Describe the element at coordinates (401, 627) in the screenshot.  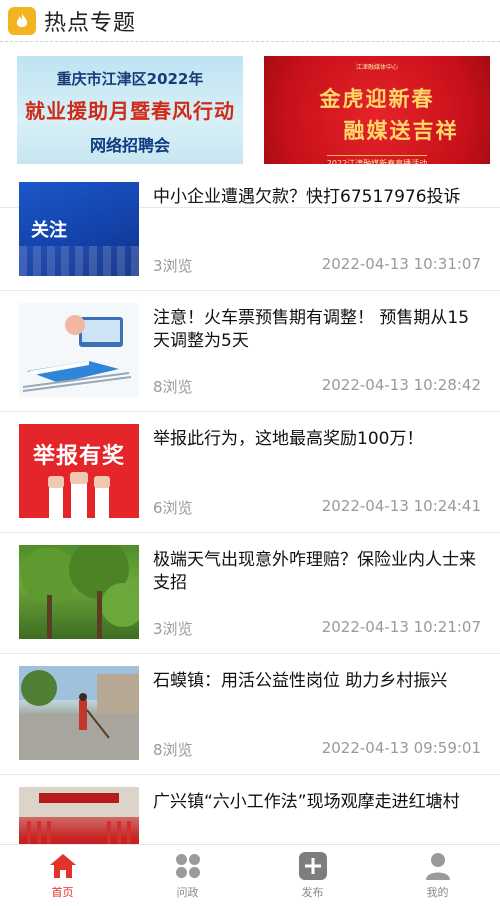
I see `publish-time: 2022-04-13 10:21:07` at that location.